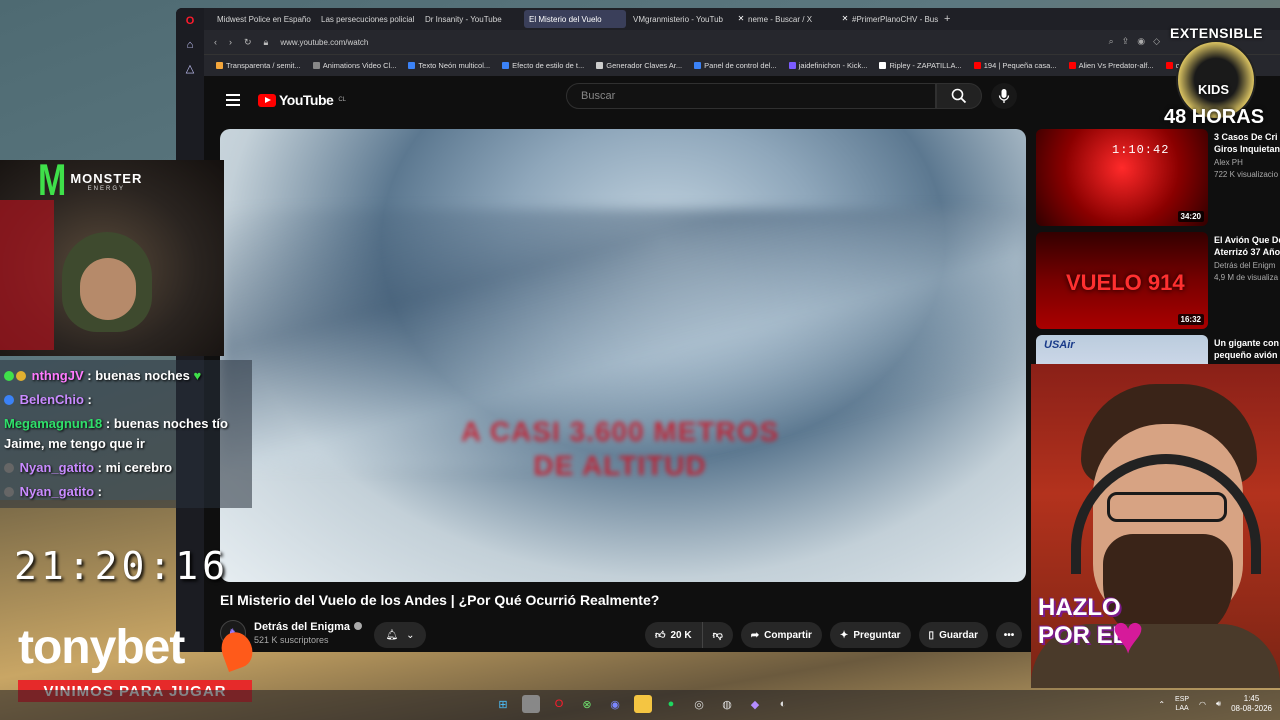  I want to click on channel-name: Detrás del Enigma, so click(308, 627).